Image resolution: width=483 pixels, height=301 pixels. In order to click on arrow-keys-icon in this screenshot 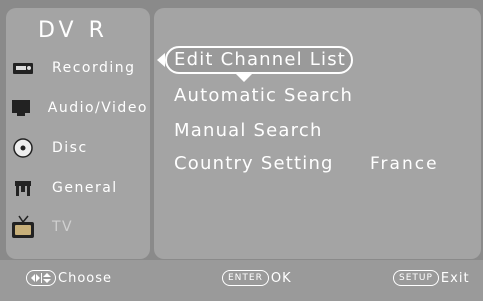, I will do `click(41, 278)`.